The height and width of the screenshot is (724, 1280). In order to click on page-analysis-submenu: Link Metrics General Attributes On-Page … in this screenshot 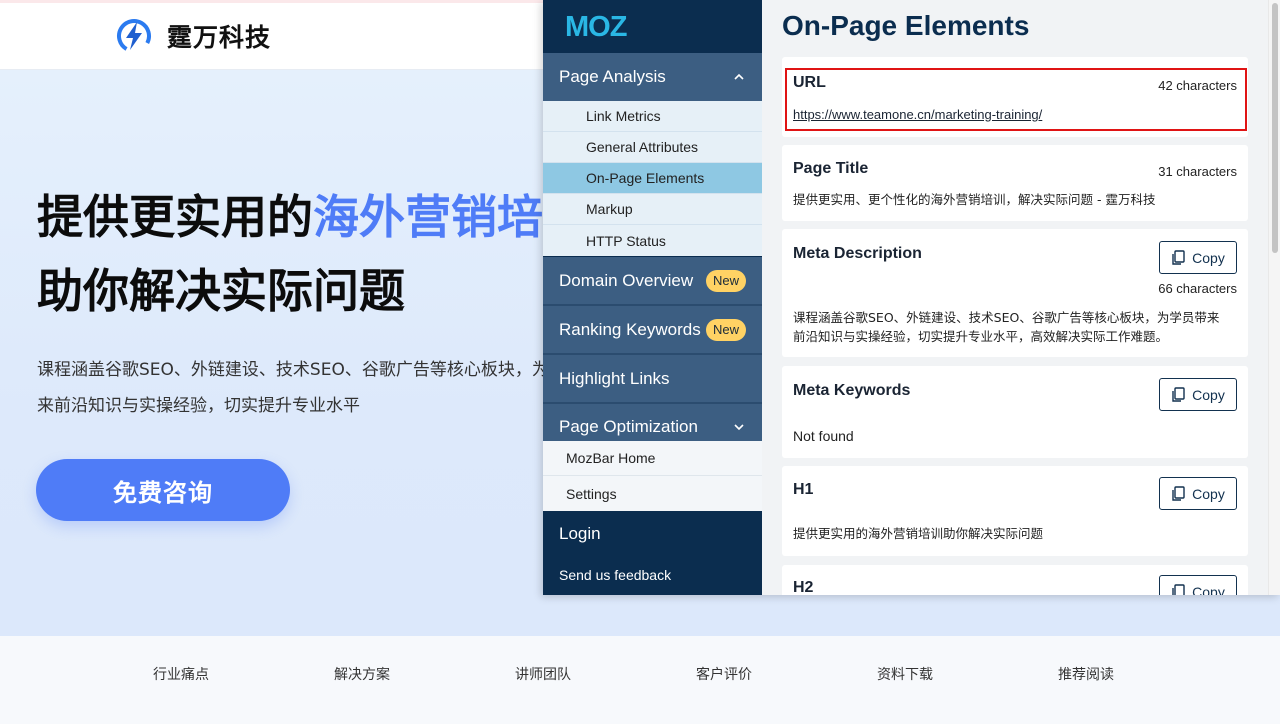, I will do `click(652, 178)`.